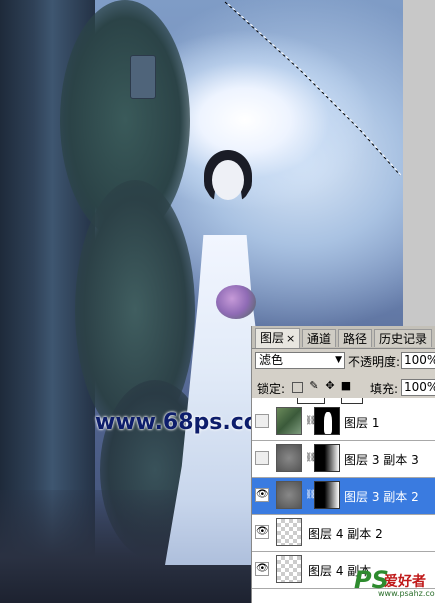 This screenshot has height=603, width=435. Describe the element at coordinates (297, 387) in the screenshot. I see `lock-transparency-icon` at that location.